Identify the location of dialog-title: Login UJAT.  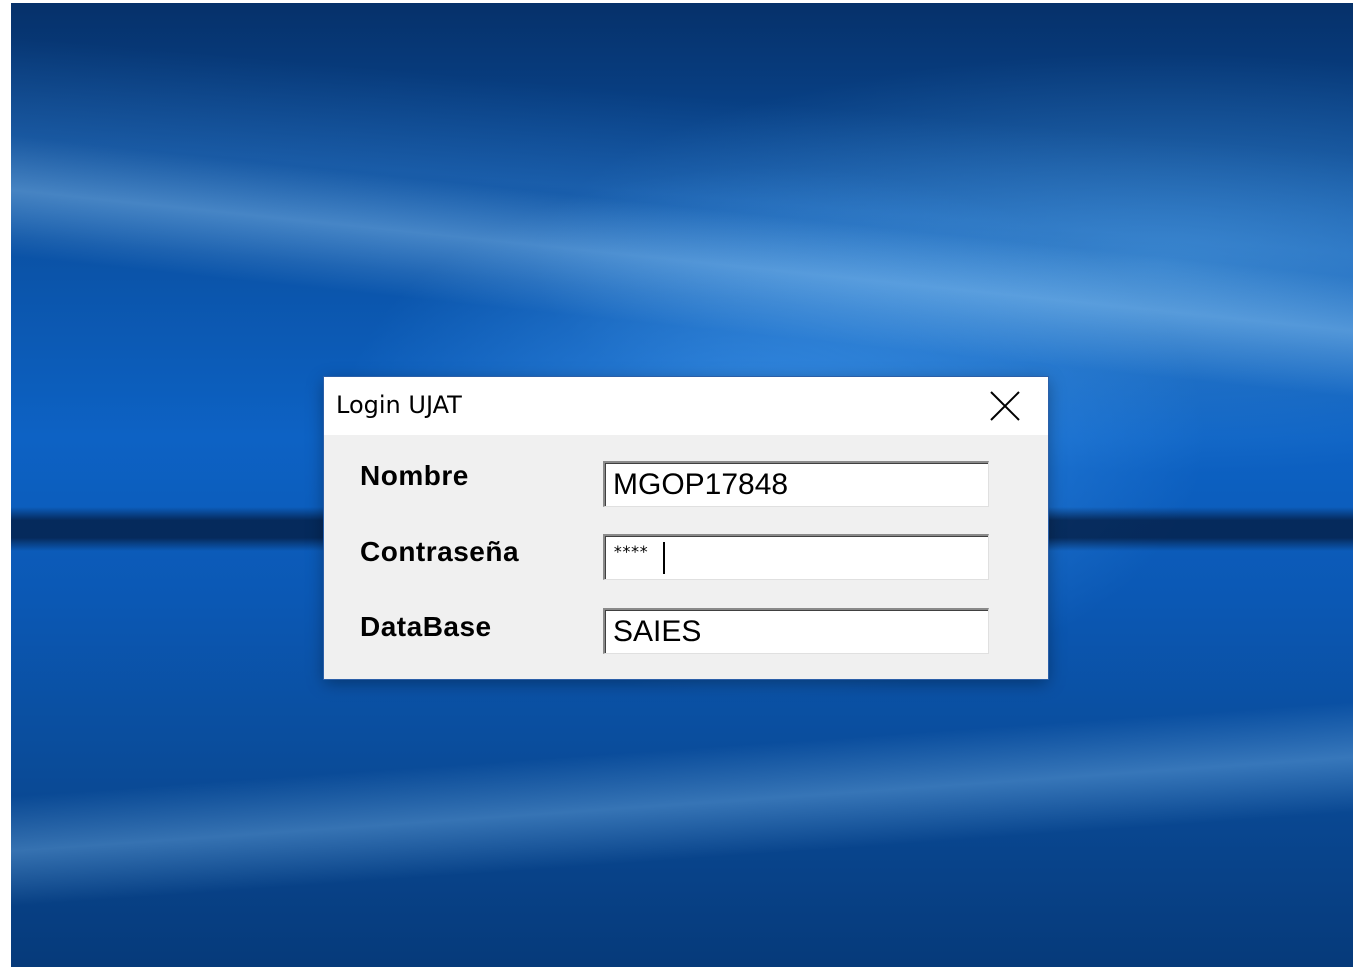
(399, 405).